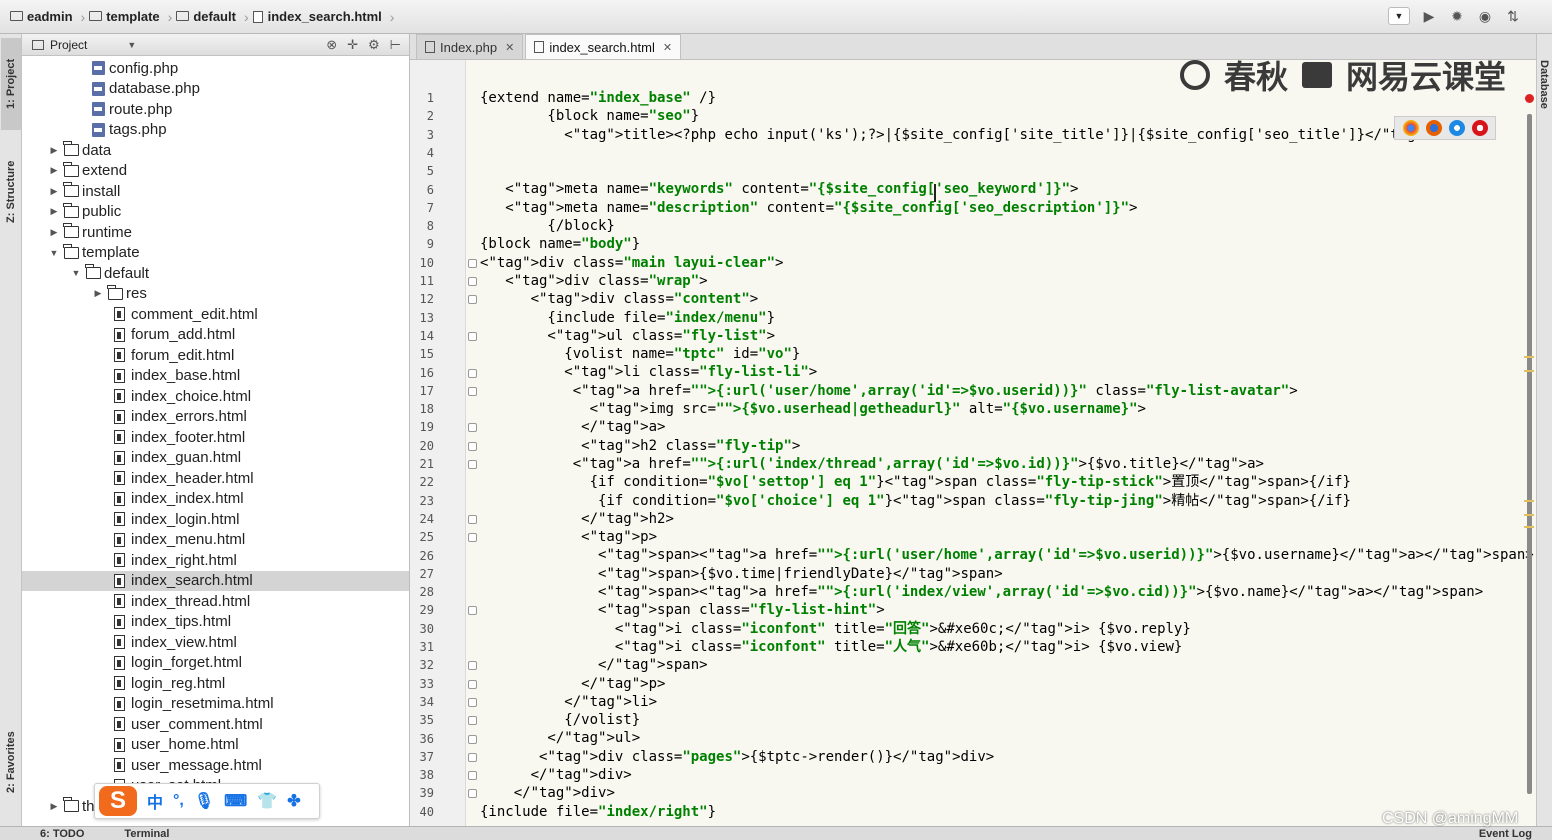  Describe the element at coordinates (1505, 834) in the screenshot. I see `tab-event-log: Event Log` at that location.